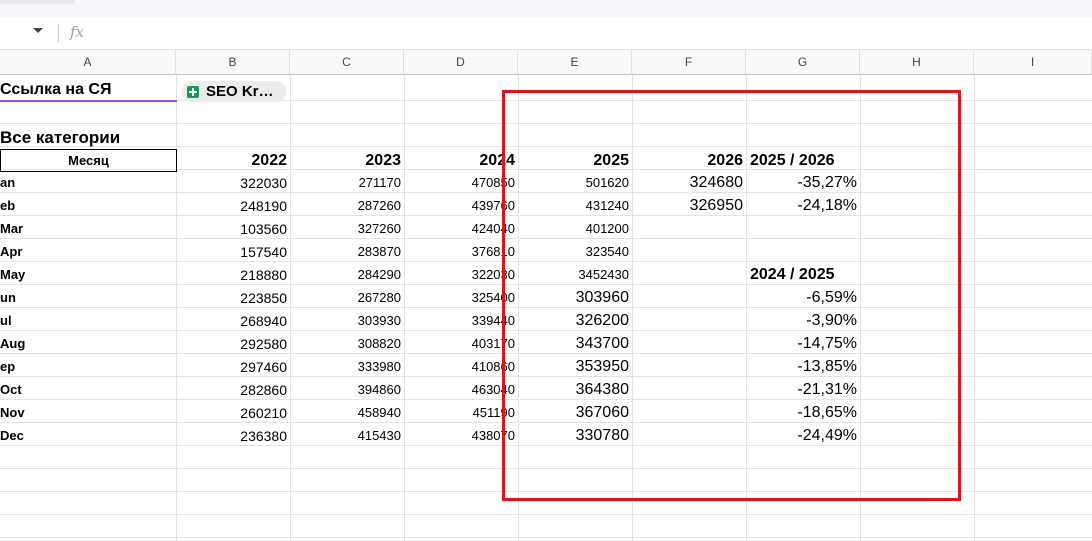  I want to click on month-label: ul, so click(6, 320).